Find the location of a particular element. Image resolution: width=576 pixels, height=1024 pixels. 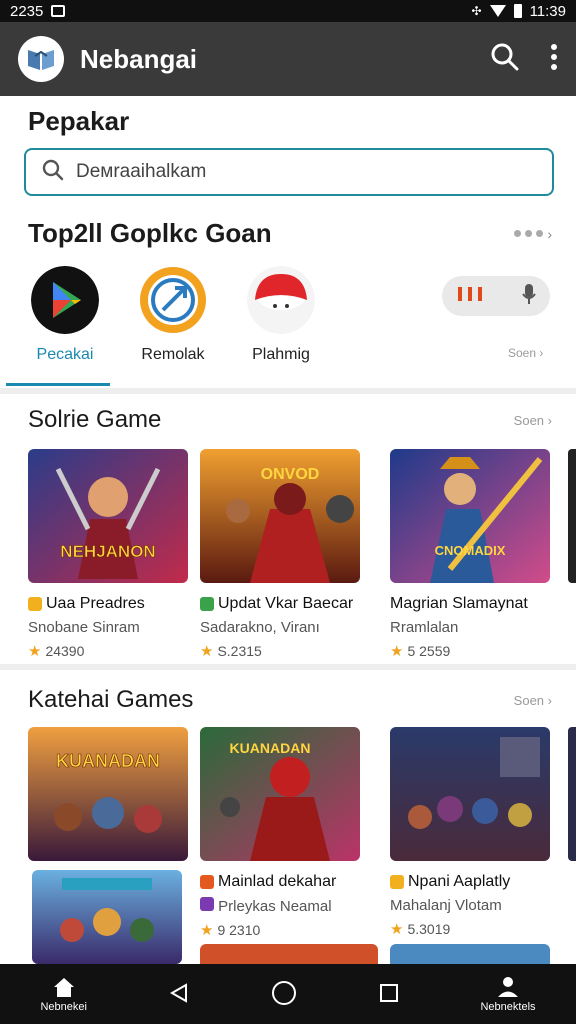

nav-profile-label: Nebnektels is located at coordinates (508, 1006).